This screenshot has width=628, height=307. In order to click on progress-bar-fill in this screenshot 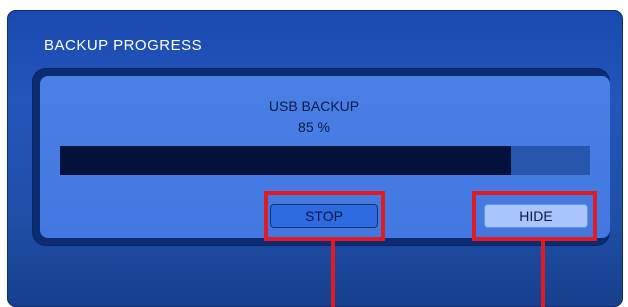, I will do `click(285, 160)`.